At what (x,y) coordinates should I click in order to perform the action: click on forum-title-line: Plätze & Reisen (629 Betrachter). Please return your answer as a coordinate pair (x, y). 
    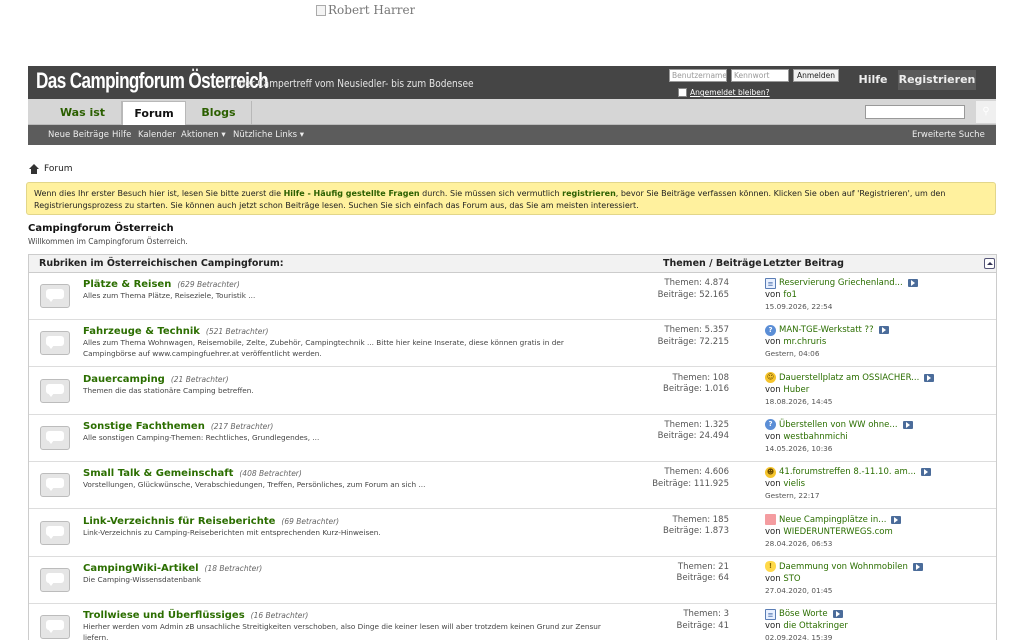
    Looking at the image, I should click on (161, 283).